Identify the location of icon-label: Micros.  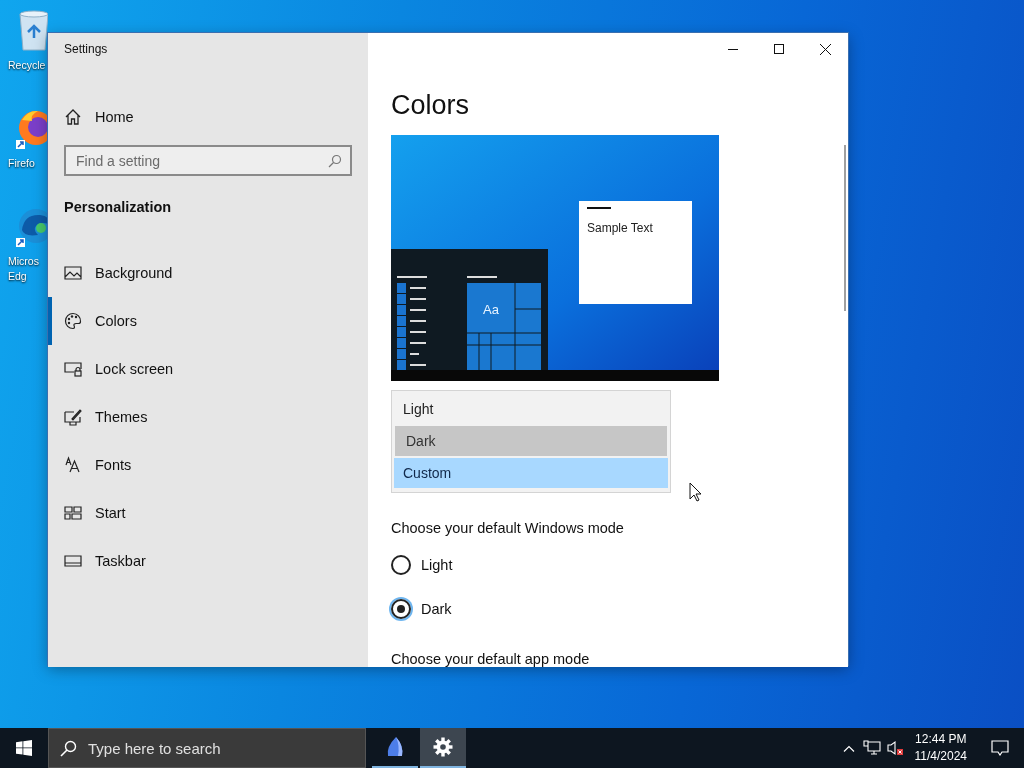
(23, 261).